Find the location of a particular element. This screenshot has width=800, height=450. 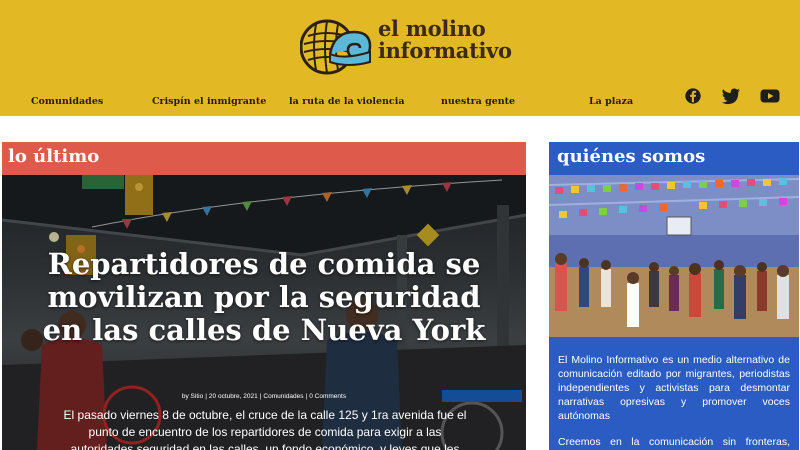

post-author: by Sitio is located at coordinates (192, 396).